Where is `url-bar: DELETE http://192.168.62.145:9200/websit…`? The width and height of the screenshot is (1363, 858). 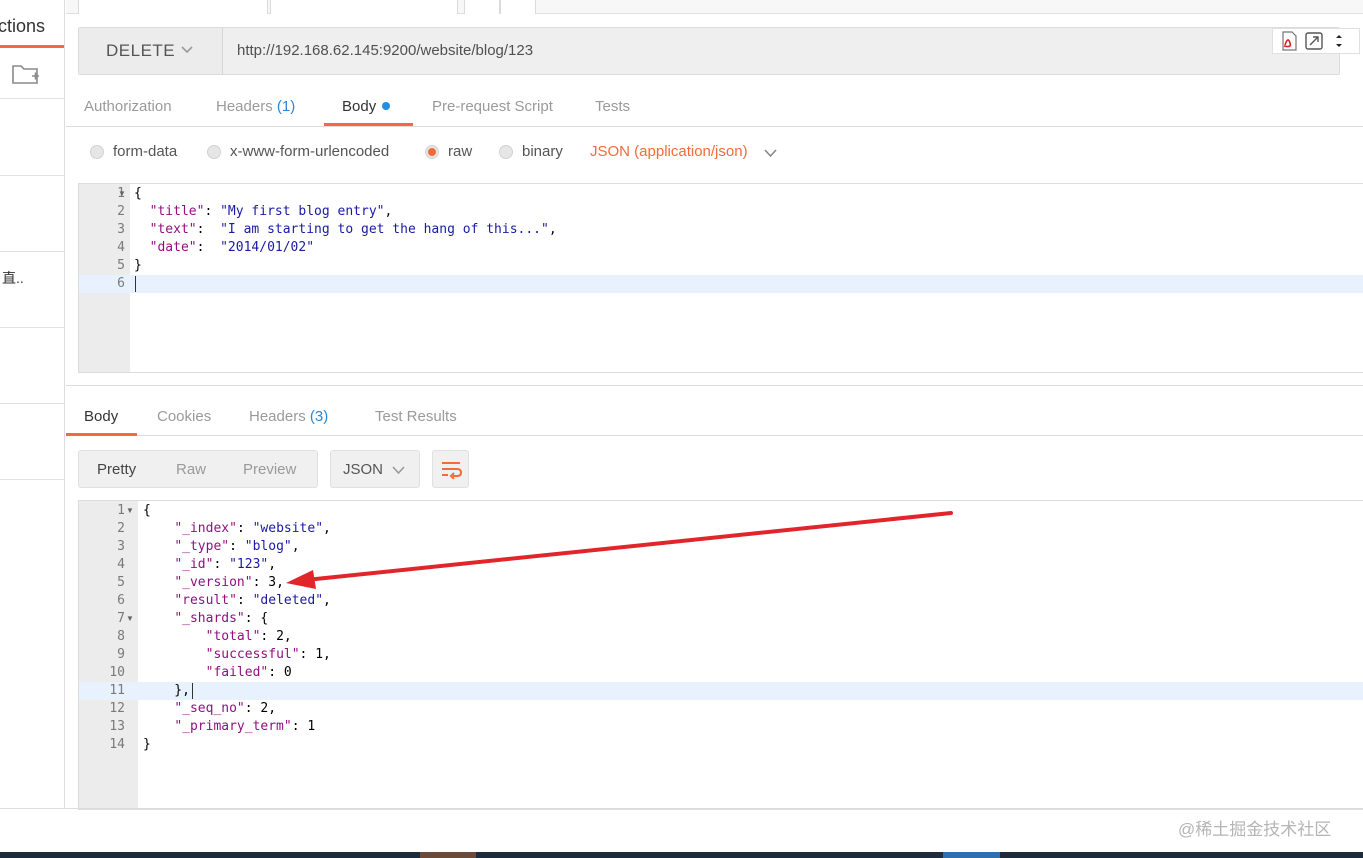 url-bar: DELETE http://192.168.62.145:9200/websit… is located at coordinates (709, 51).